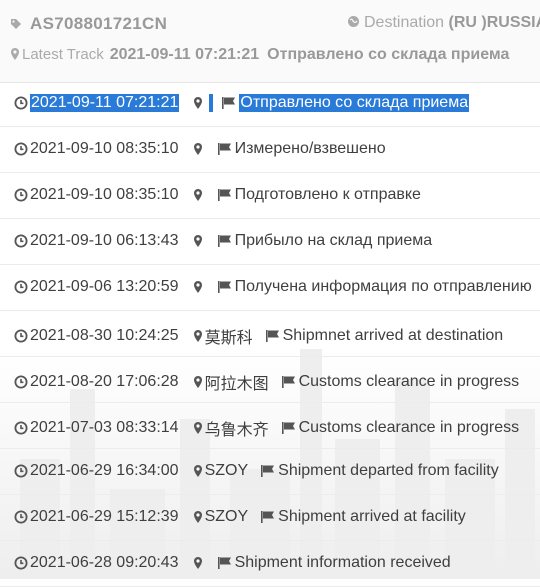  Describe the element at coordinates (98, 23) in the screenshot. I see `tracking-number: AS708801721CN` at that location.